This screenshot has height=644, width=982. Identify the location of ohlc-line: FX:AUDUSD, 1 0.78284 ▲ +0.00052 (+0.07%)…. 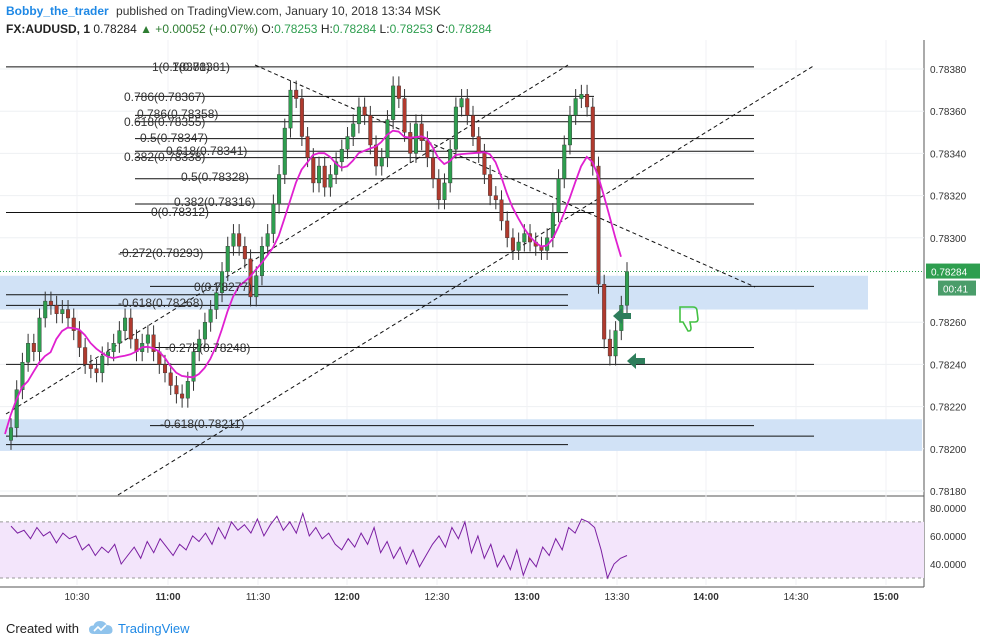
(249, 29).